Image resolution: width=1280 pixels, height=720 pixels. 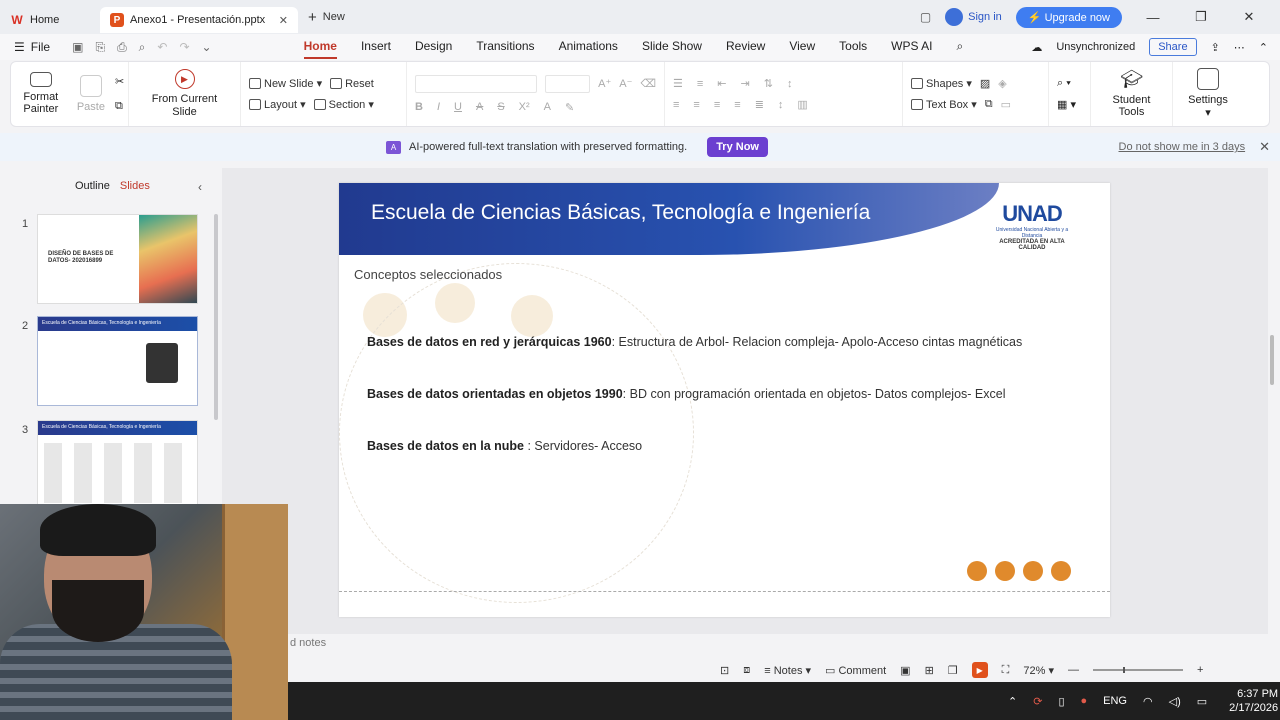 What do you see at coordinates (745, 83) in the screenshot?
I see `indent-increase-icon: ⇥` at bounding box center [745, 83].